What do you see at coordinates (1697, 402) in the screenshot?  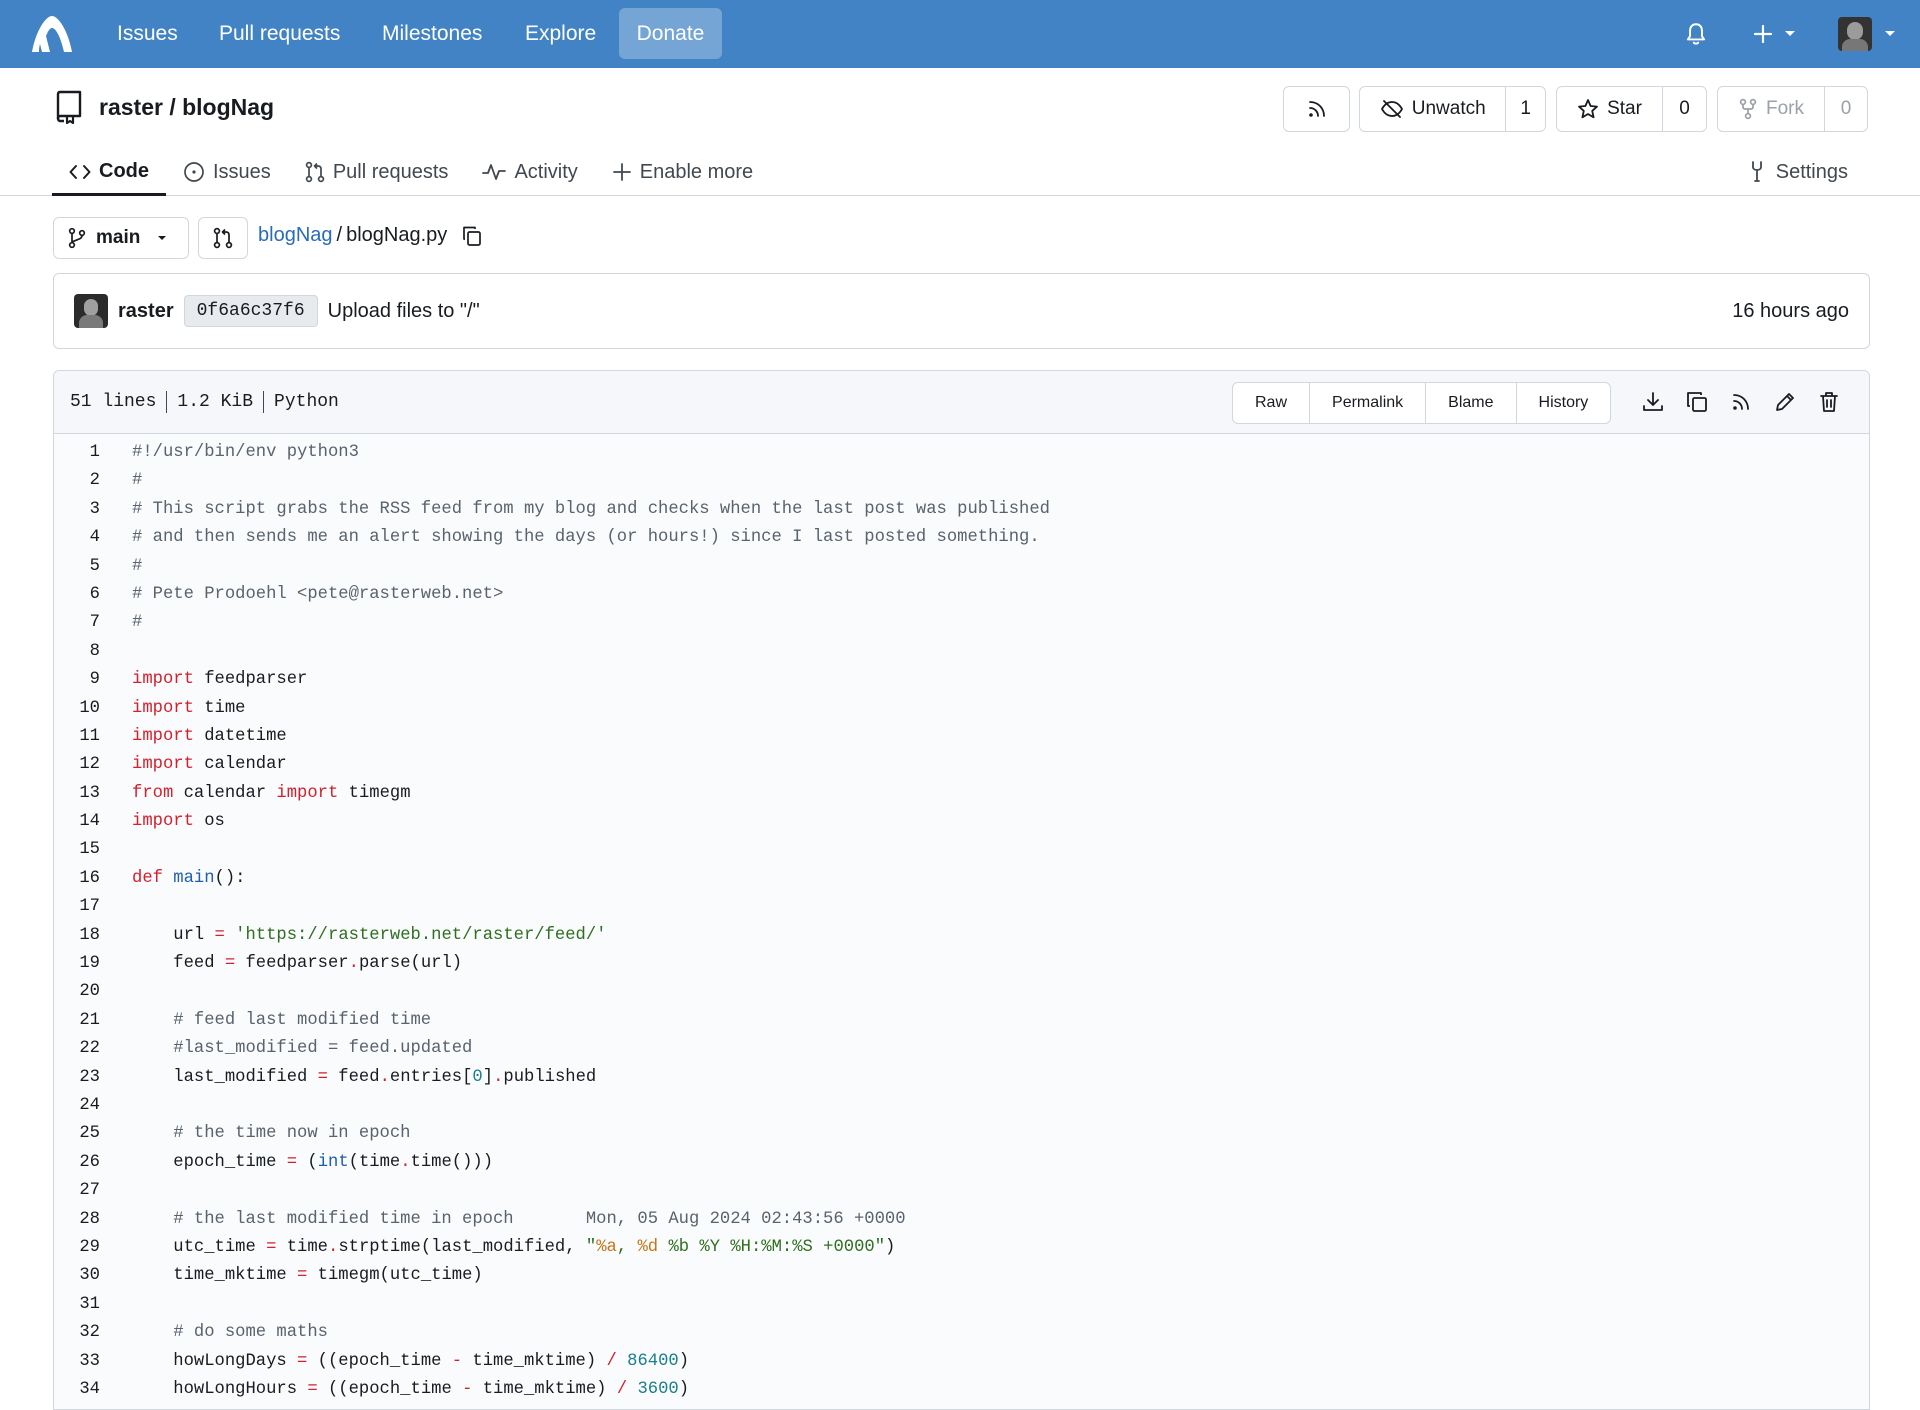 I see `copy-content-button` at bounding box center [1697, 402].